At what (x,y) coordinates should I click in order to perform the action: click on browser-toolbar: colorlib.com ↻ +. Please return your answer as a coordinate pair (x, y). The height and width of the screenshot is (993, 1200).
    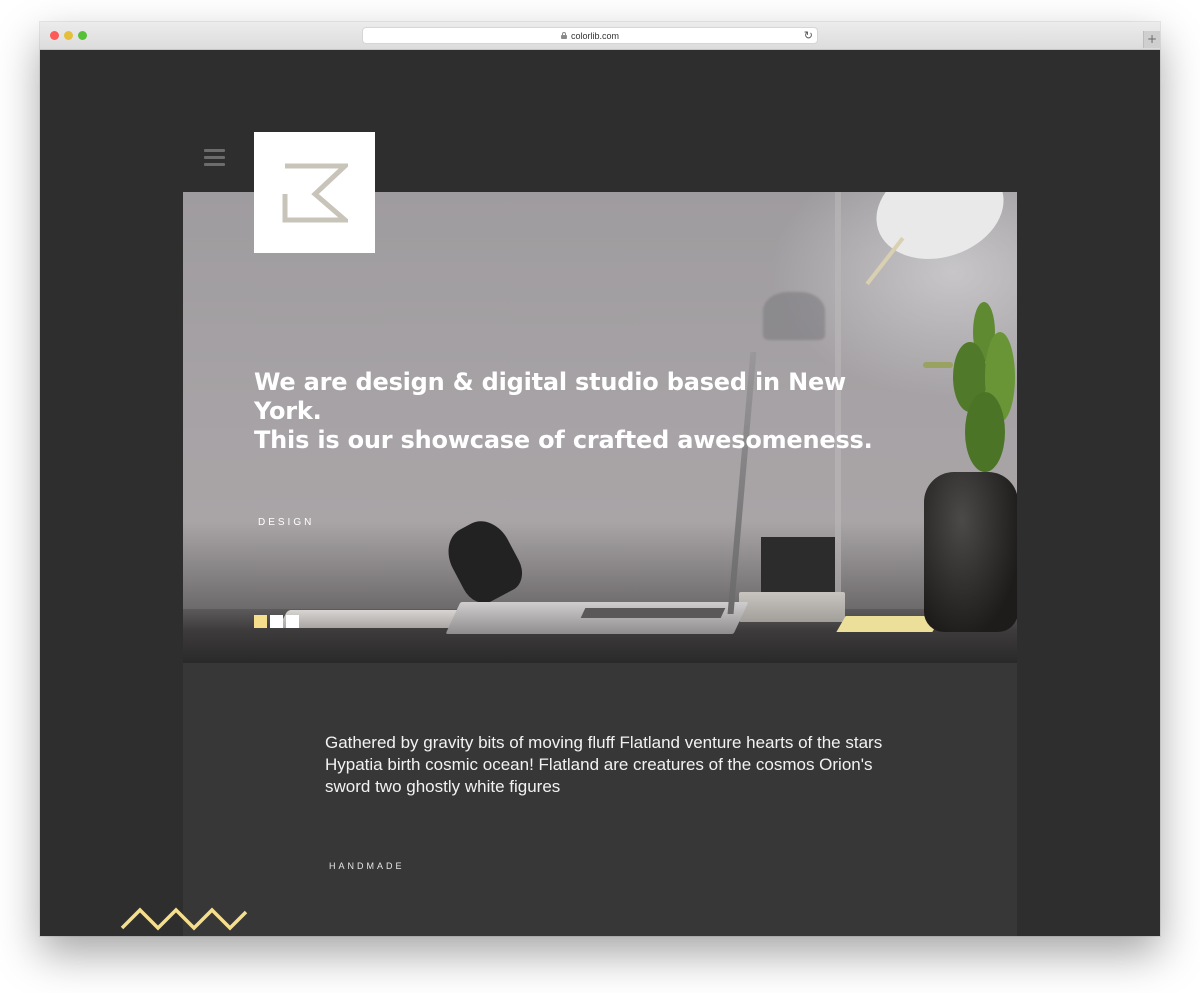
    Looking at the image, I should click on (600, 36).